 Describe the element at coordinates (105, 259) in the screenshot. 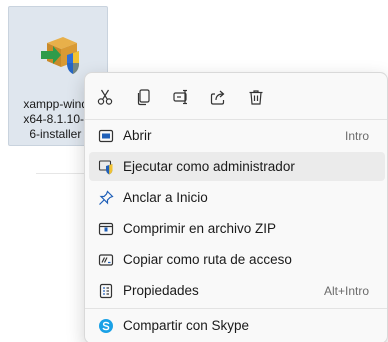

I see `path-icon` at that location.